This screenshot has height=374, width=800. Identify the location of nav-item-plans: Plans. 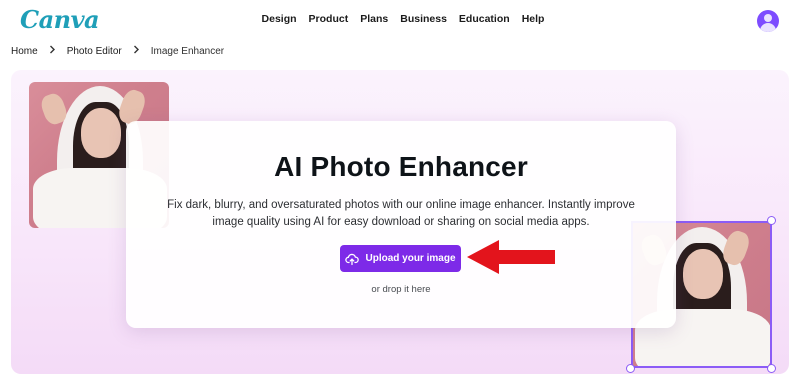
(374, 19).